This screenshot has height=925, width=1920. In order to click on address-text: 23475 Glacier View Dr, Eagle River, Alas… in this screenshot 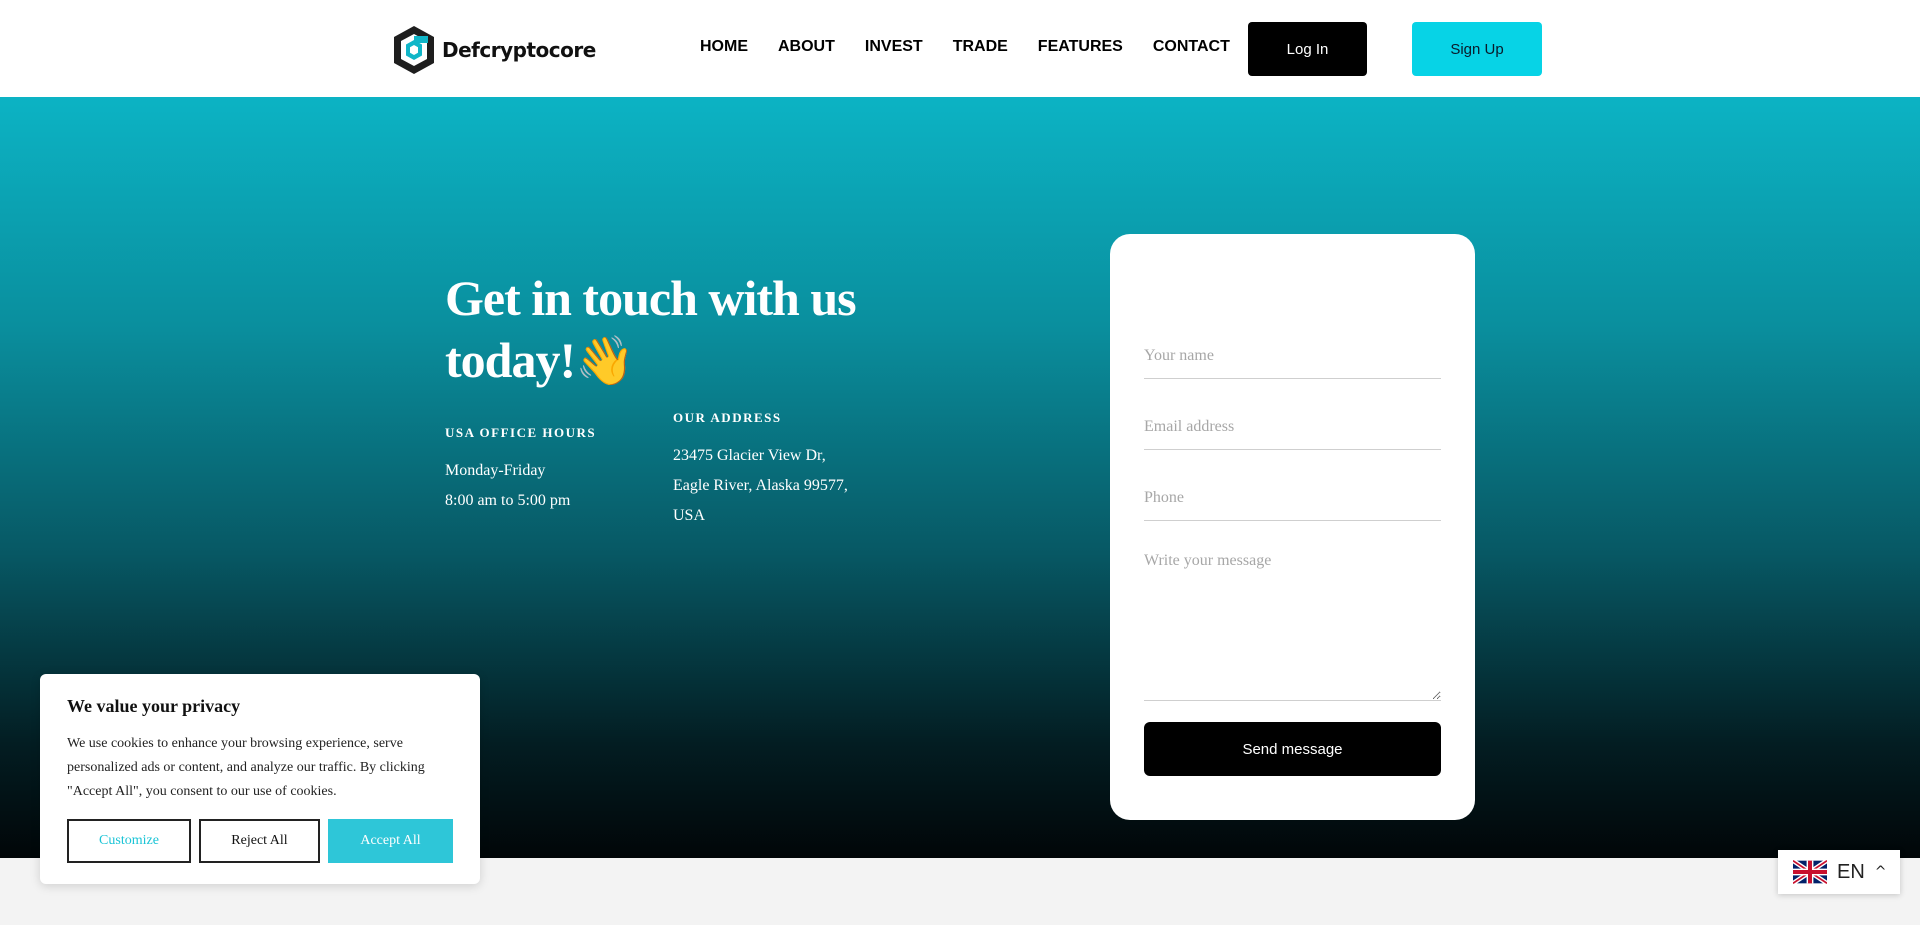, I will do `click(760, 486)`.